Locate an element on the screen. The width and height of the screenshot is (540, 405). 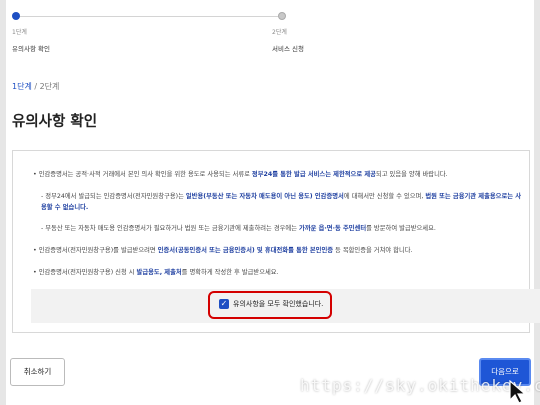
page-title: 유의사항 확인 is located at coordinates (55, 122).